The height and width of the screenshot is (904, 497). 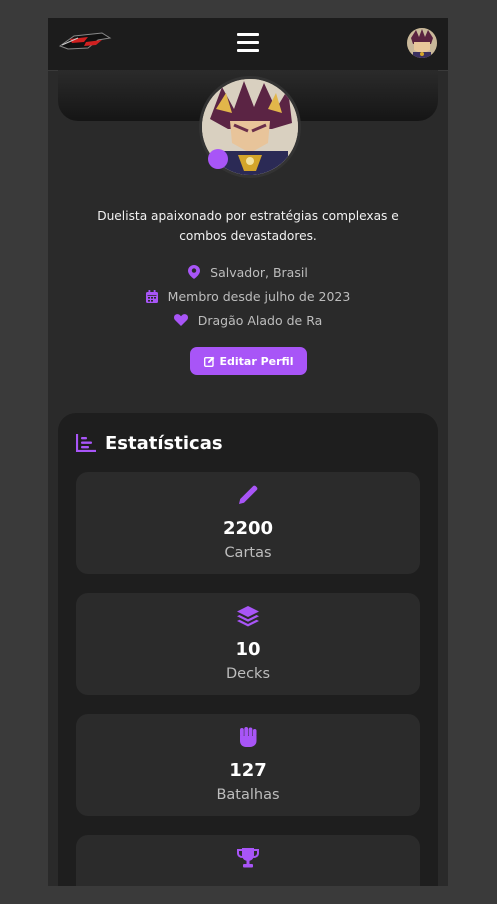 What do you see at coordinates (208, 361) in the screenshot?
I see `edit-icon` at bounding box center [208, 361].